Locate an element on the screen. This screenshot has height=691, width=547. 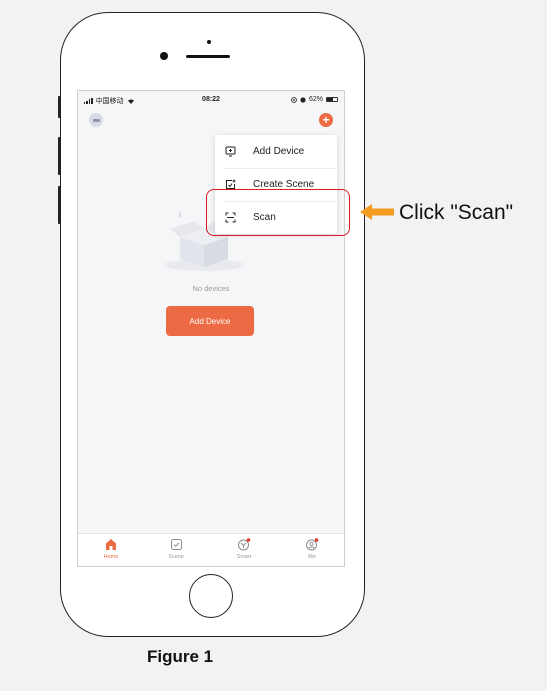
home-icon is located at coordinates (111, 544).